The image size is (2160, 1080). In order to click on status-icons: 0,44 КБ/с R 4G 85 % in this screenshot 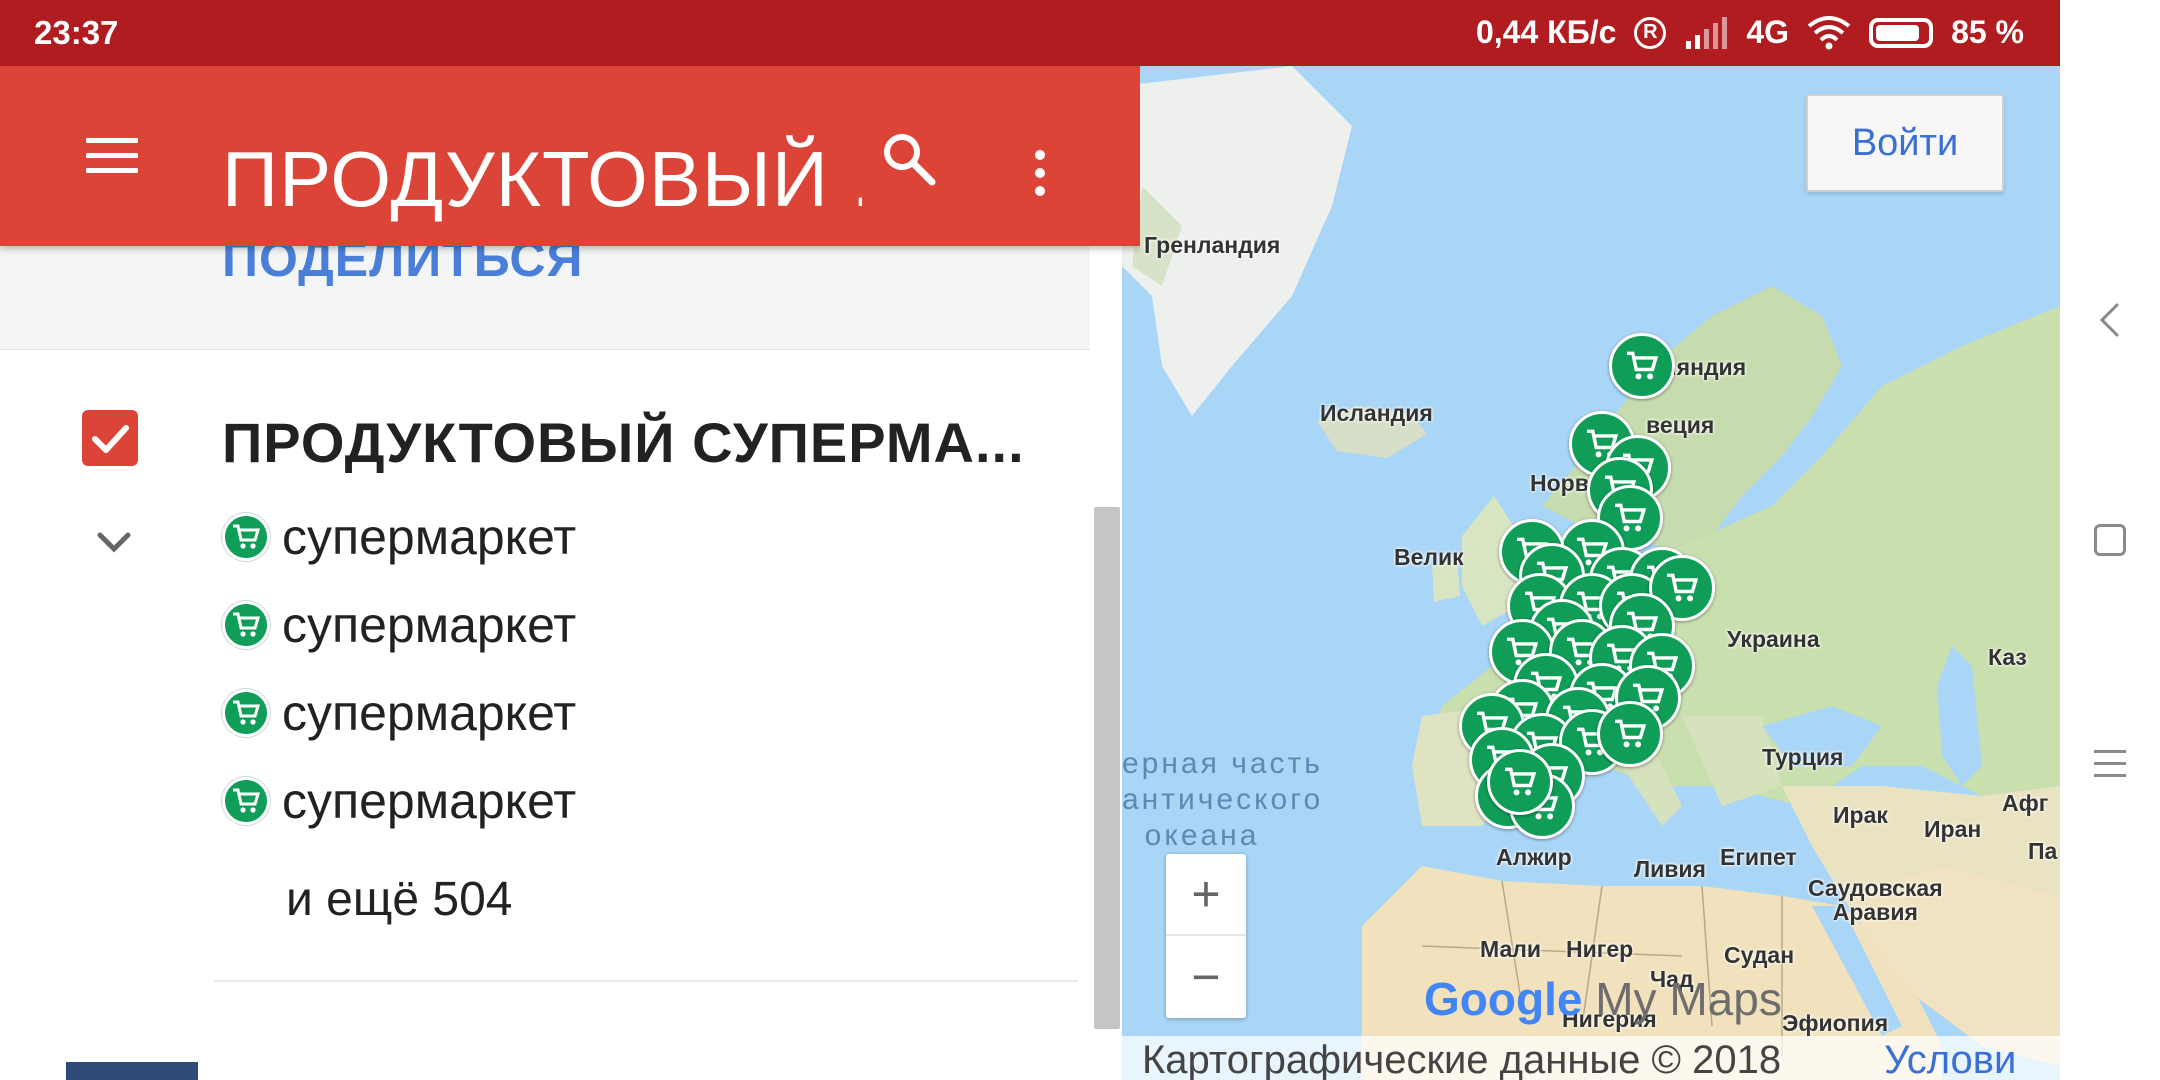, I will do `click(1750, 32)`.